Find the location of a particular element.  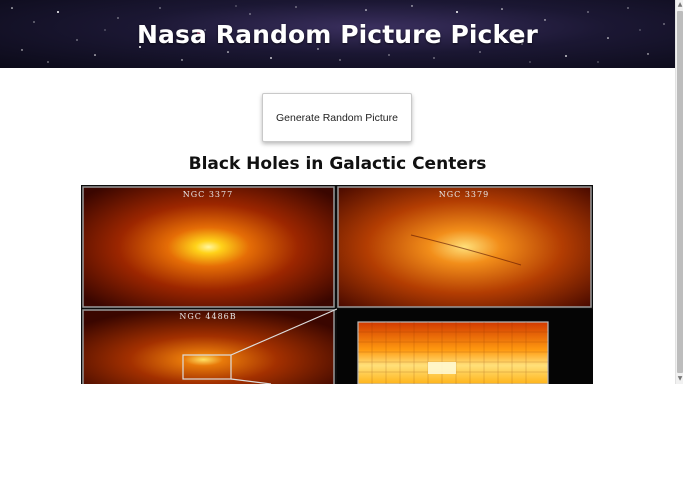

generate-random-picture-button: Generate Random Picture is located at coordinates (337, 117).